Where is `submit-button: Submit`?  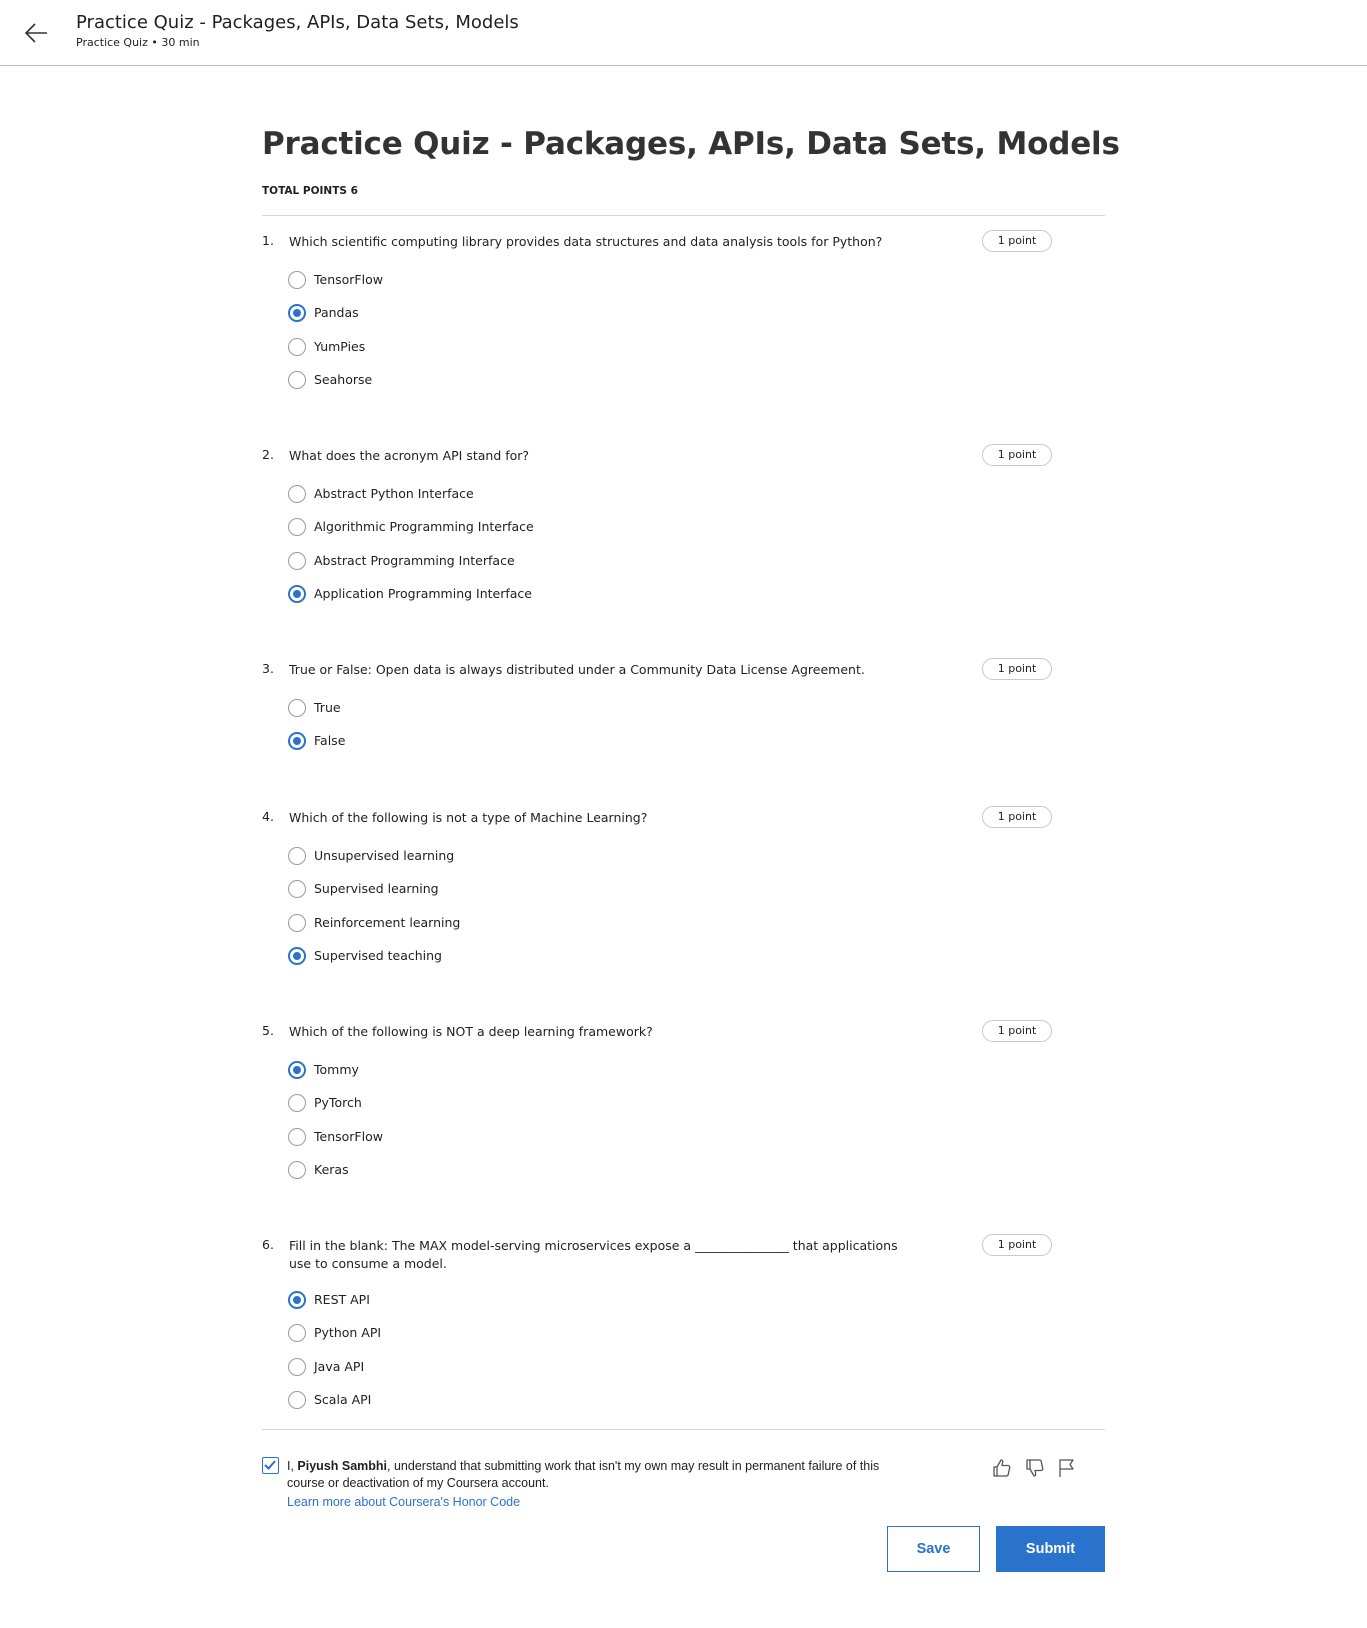 submit-button: Submit is located at coordinates (1050, 1549).